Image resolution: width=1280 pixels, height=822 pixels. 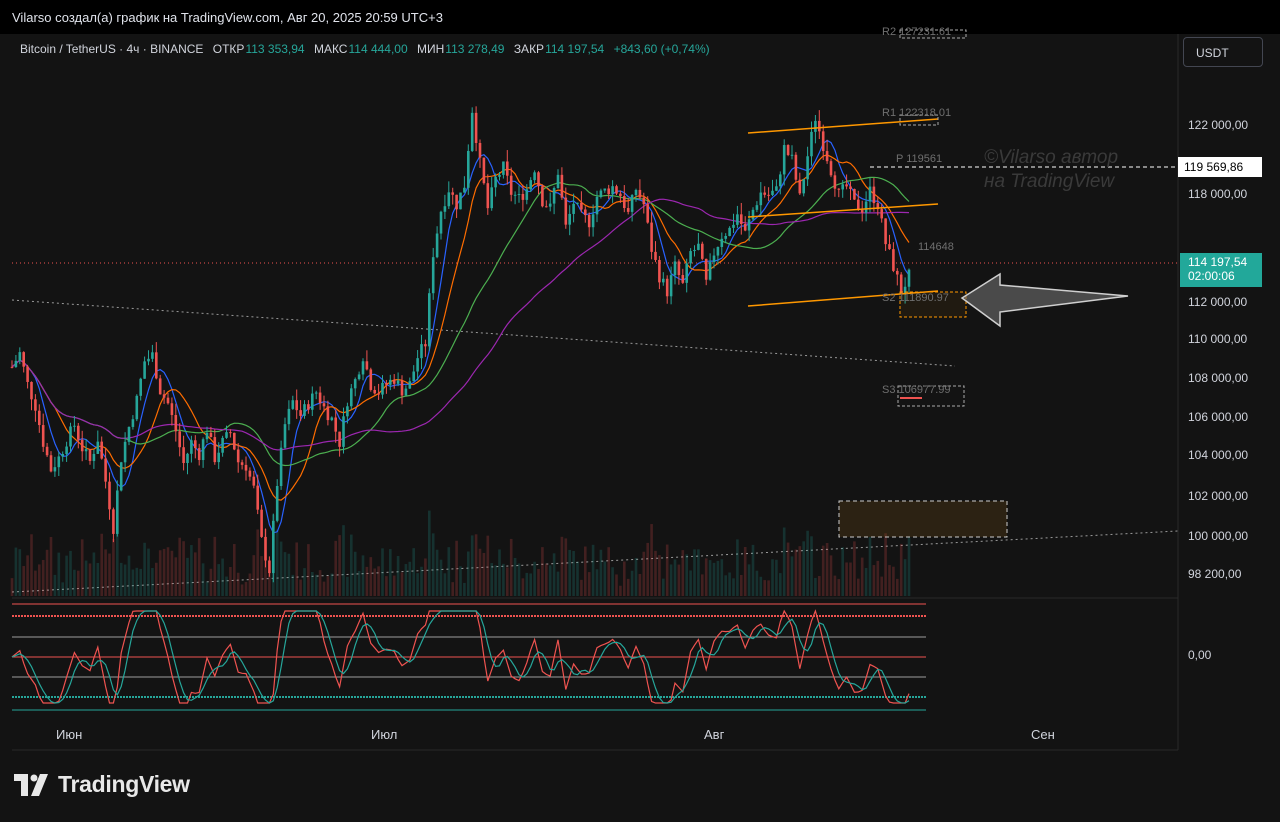 What do you see at coordinates (923, 519) in the screenshot?
I see `demand-zone` at bounding box center [923, 519].